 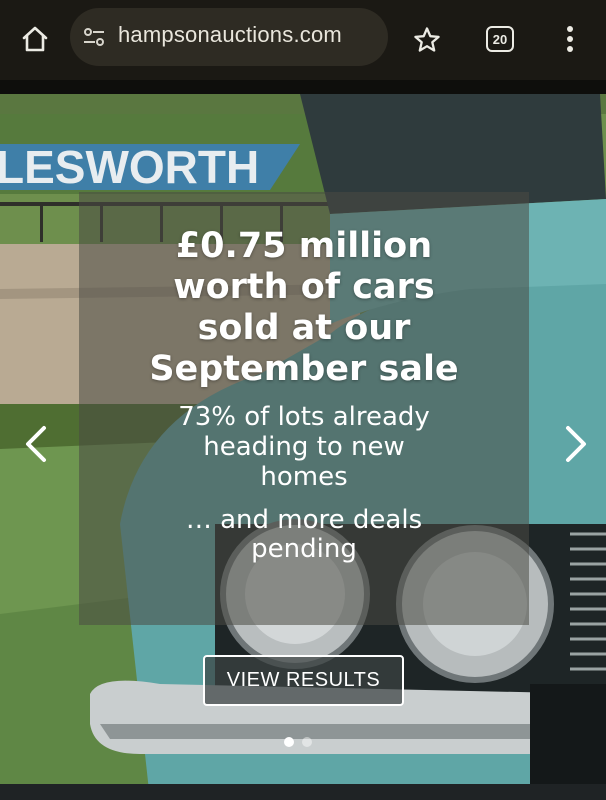 I want to click on subheadline-line: homes, so click(x=304, y=477).